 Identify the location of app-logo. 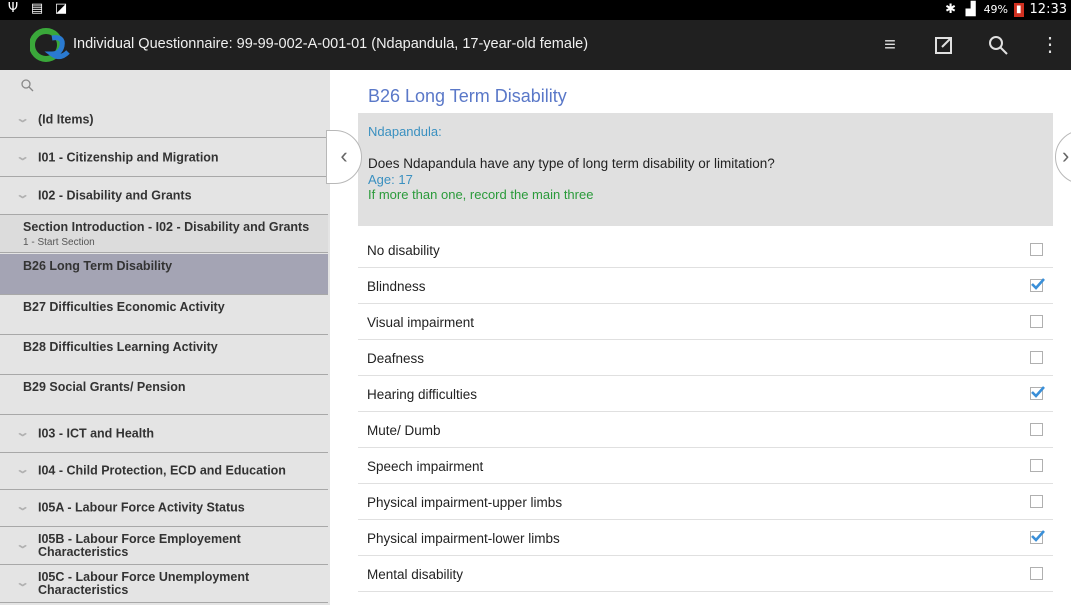
(50, 45).